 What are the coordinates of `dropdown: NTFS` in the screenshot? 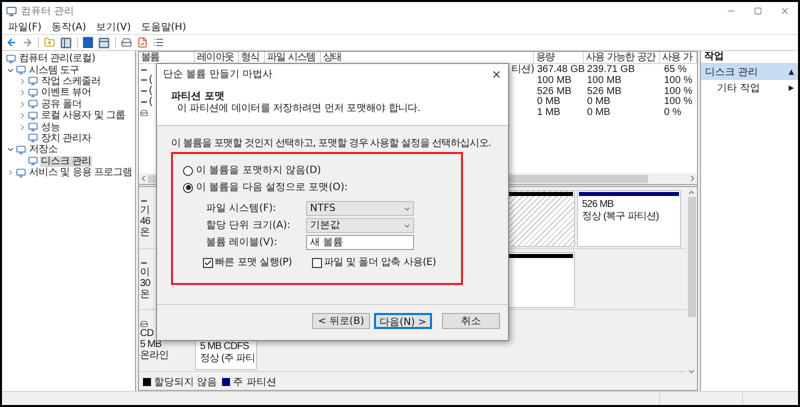 It's located at (360, 208).